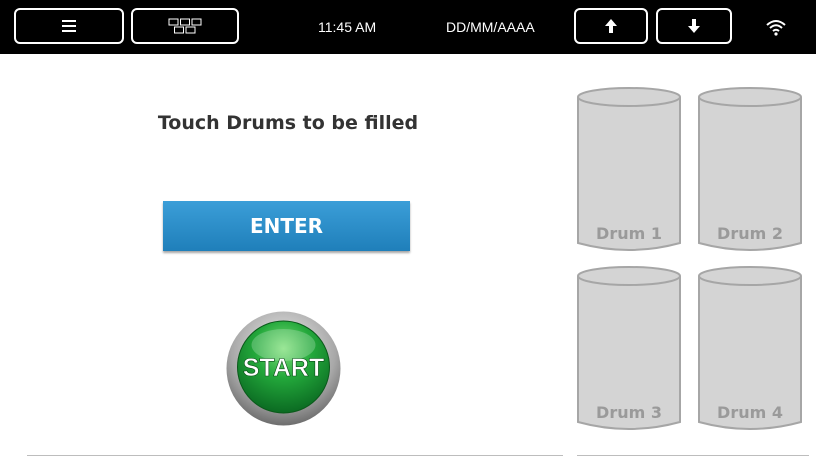  I want to click on date-display: DD/MM/AAAA, so click(490, 27).